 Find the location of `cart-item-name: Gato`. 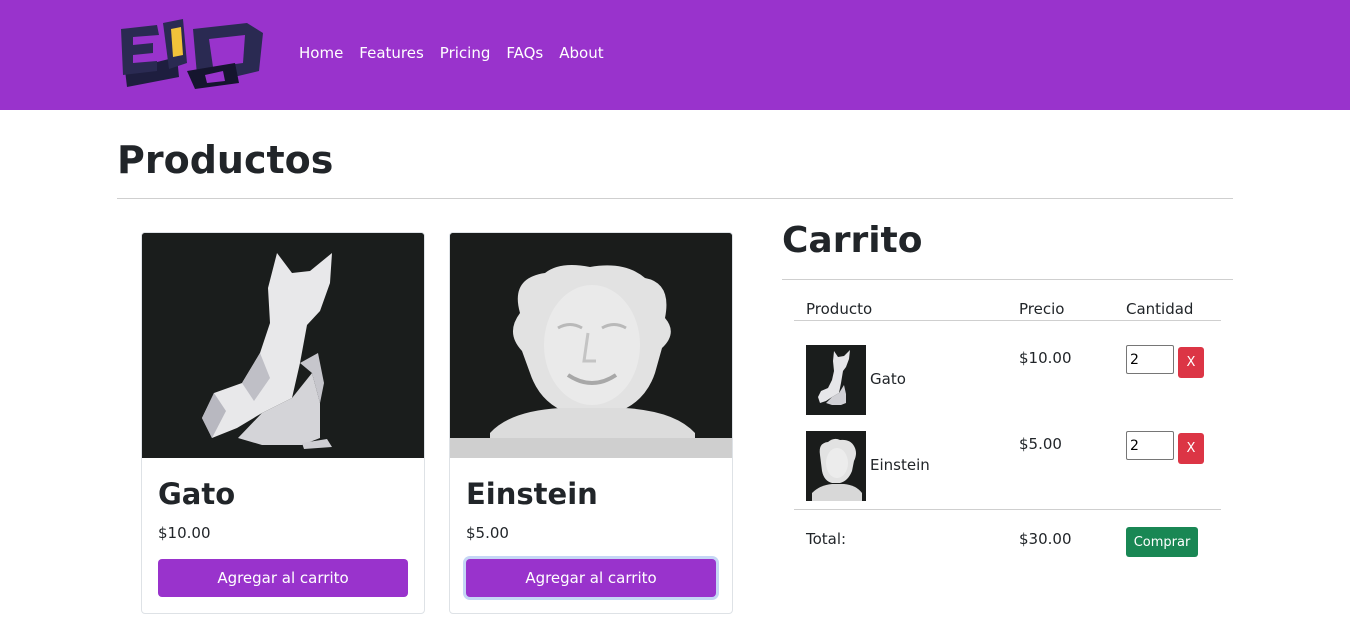

cart-item-name: Gato is located at coordinates (888, 379).